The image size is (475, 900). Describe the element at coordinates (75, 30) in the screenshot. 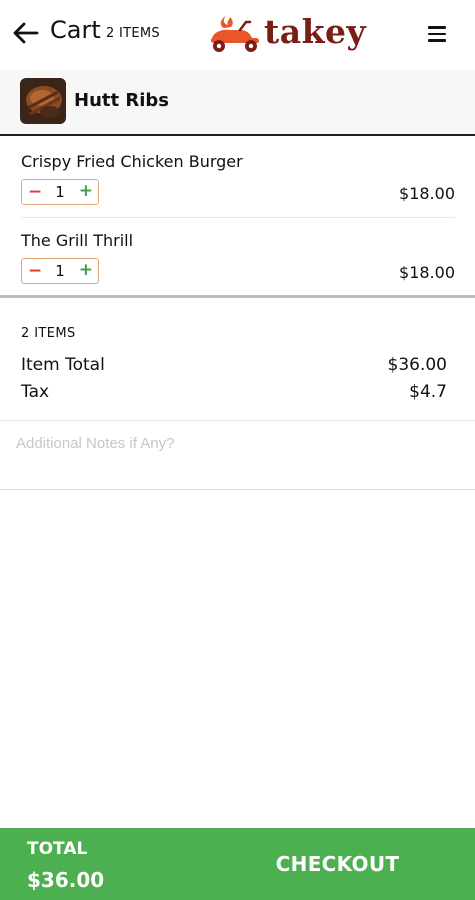

I see `page-title: Cart` at that location.